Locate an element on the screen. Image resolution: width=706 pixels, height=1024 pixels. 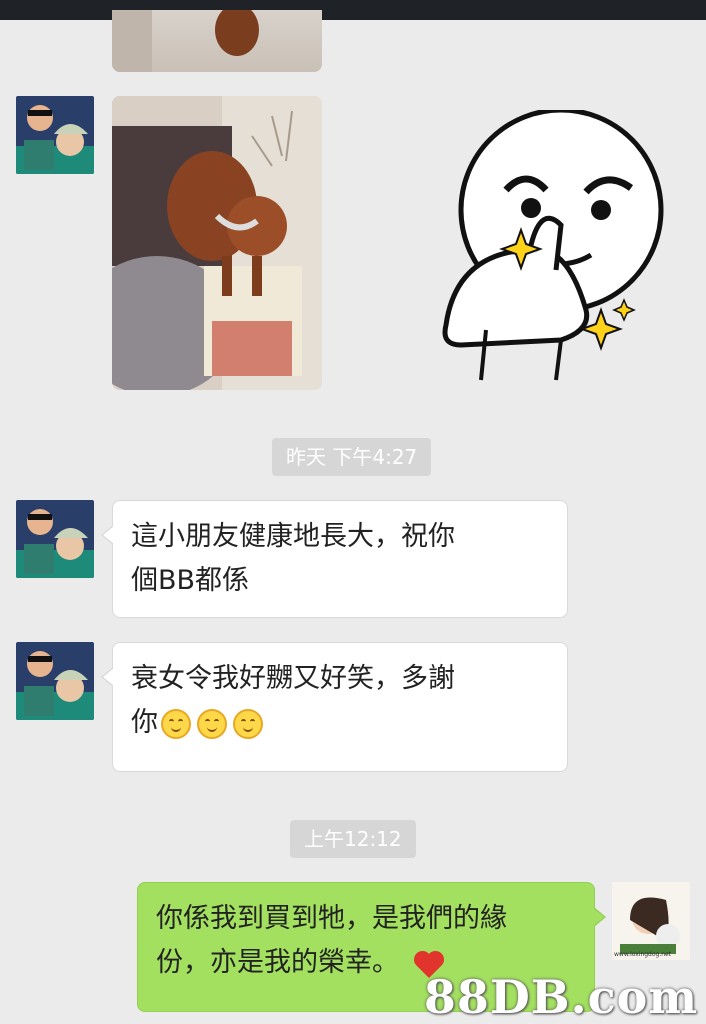
dog-photo is located at coordinates (217, 243).